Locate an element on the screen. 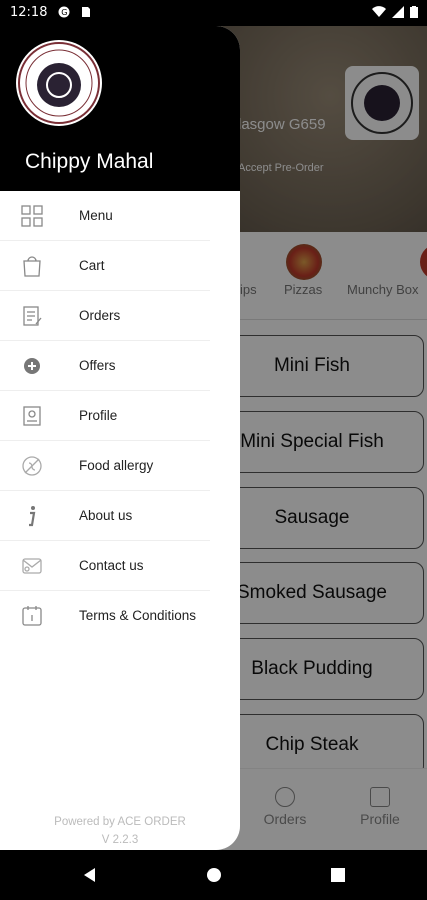  drawer-item-about-us: About us is located at coordinates (120, 516).